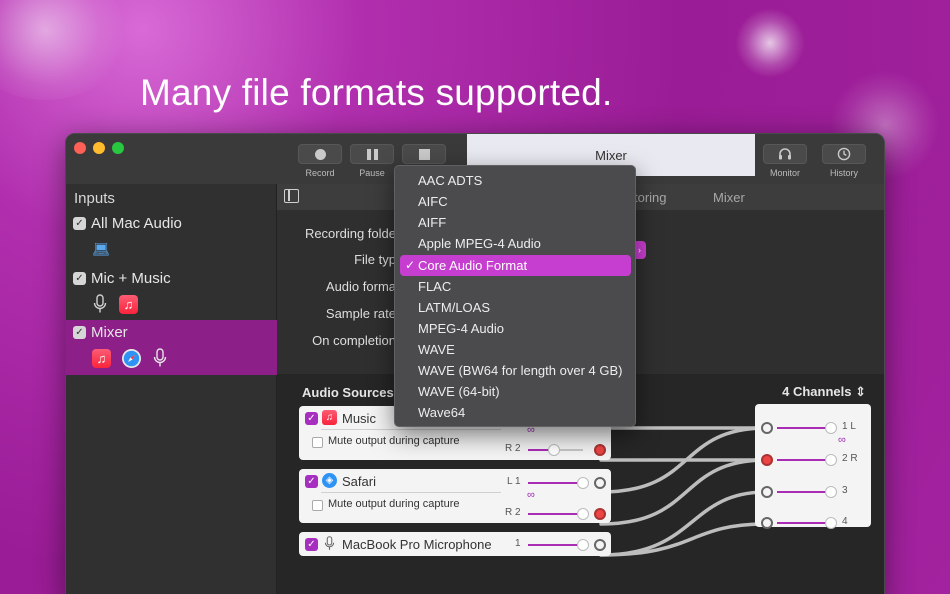 Image resolution: width=950 pixels, height=594 pixels. I want to click on tab-mixer-sub: Mixer, so click(729, 197).